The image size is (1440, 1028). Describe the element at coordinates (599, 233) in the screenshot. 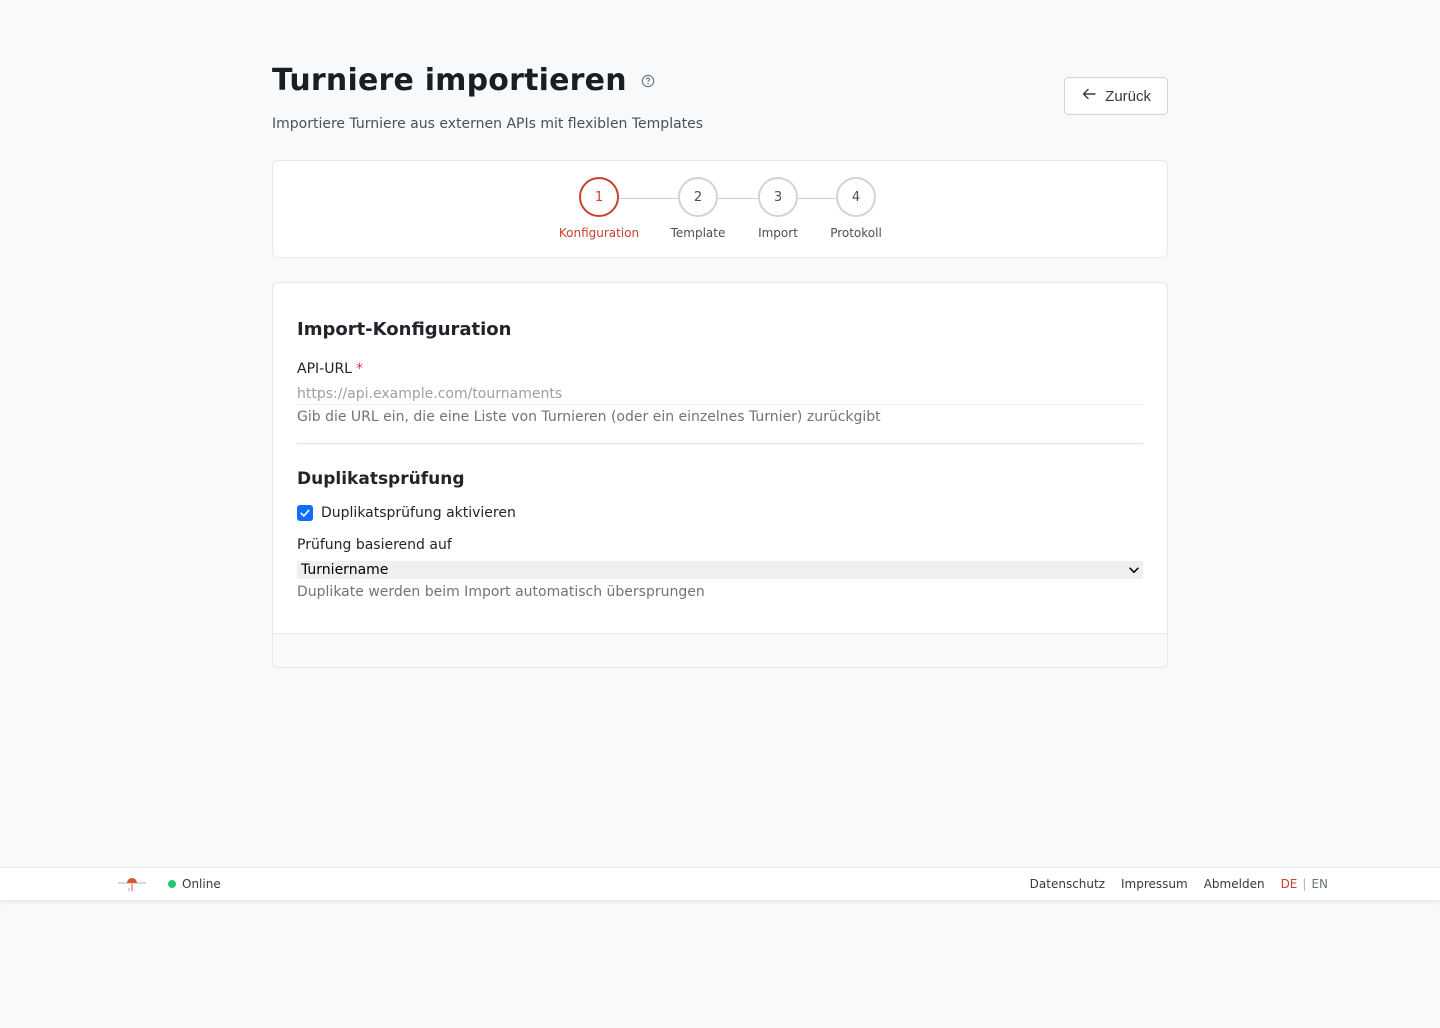

I see `step-label: Konfiguration` at that location.